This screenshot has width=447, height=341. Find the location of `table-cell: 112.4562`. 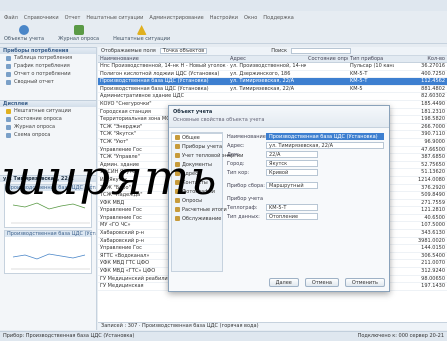

table-cell: 112.4562 is located at coordinates (433, 81).